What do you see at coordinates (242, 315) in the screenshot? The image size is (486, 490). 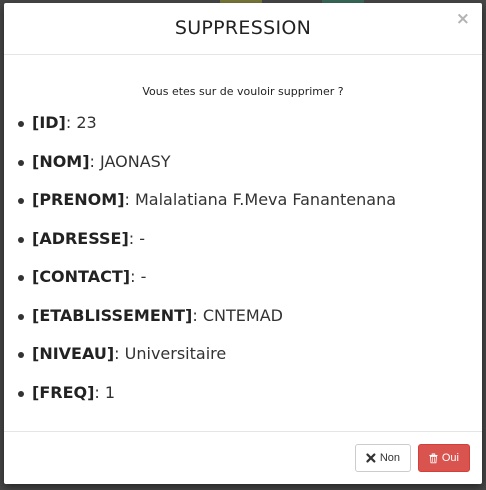 I see `field-value: CNTEMAD` at bounding box center [242, 315].